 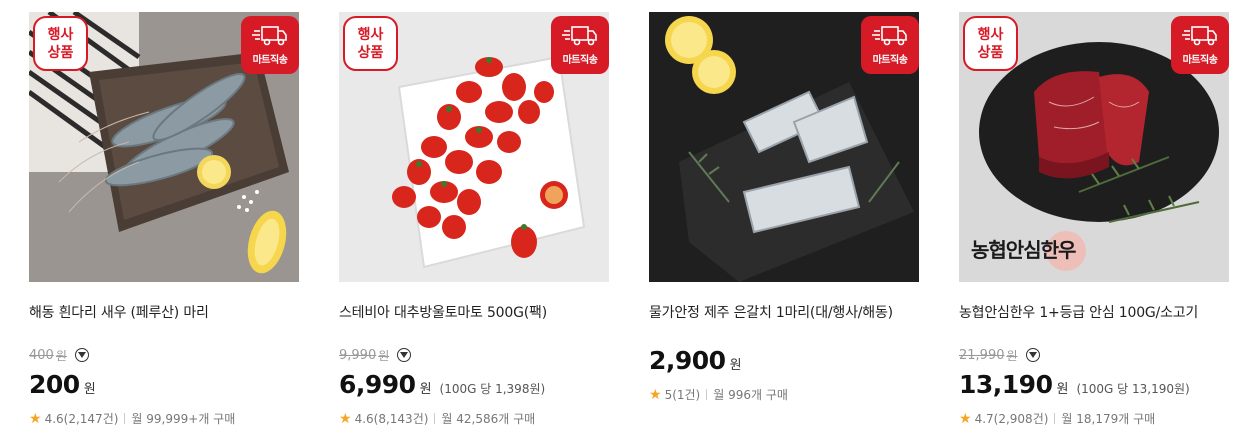 I want to click on monthly-sales: 월 99,999+개 구매, so click(x=183, y=419).